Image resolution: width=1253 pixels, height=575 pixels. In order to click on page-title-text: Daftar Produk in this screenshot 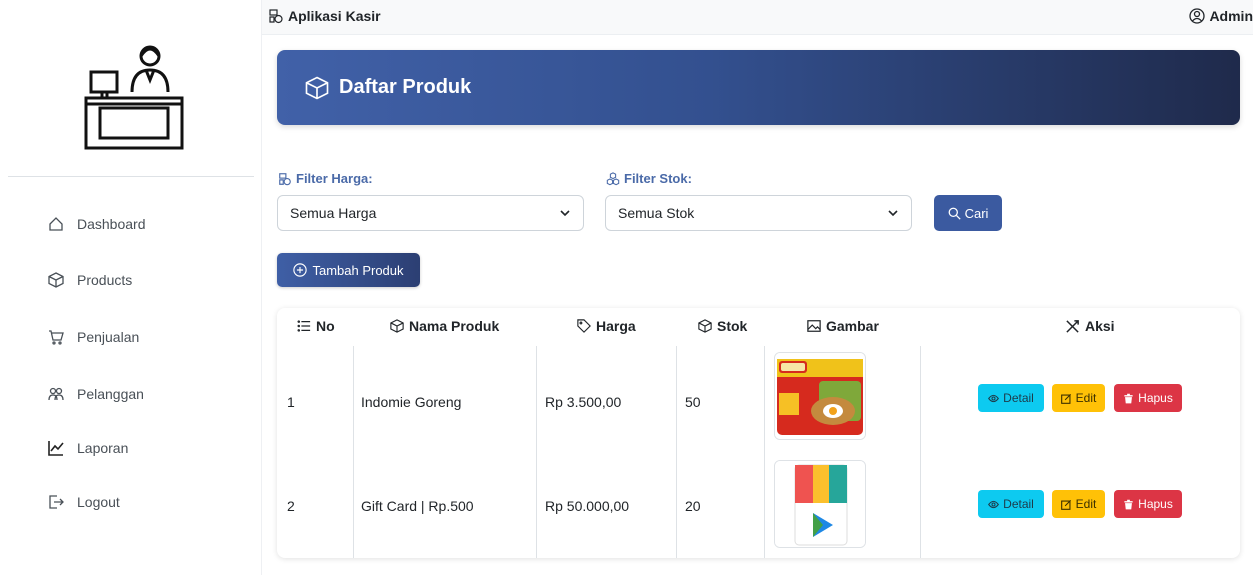, I will do `click(405, 87)`.